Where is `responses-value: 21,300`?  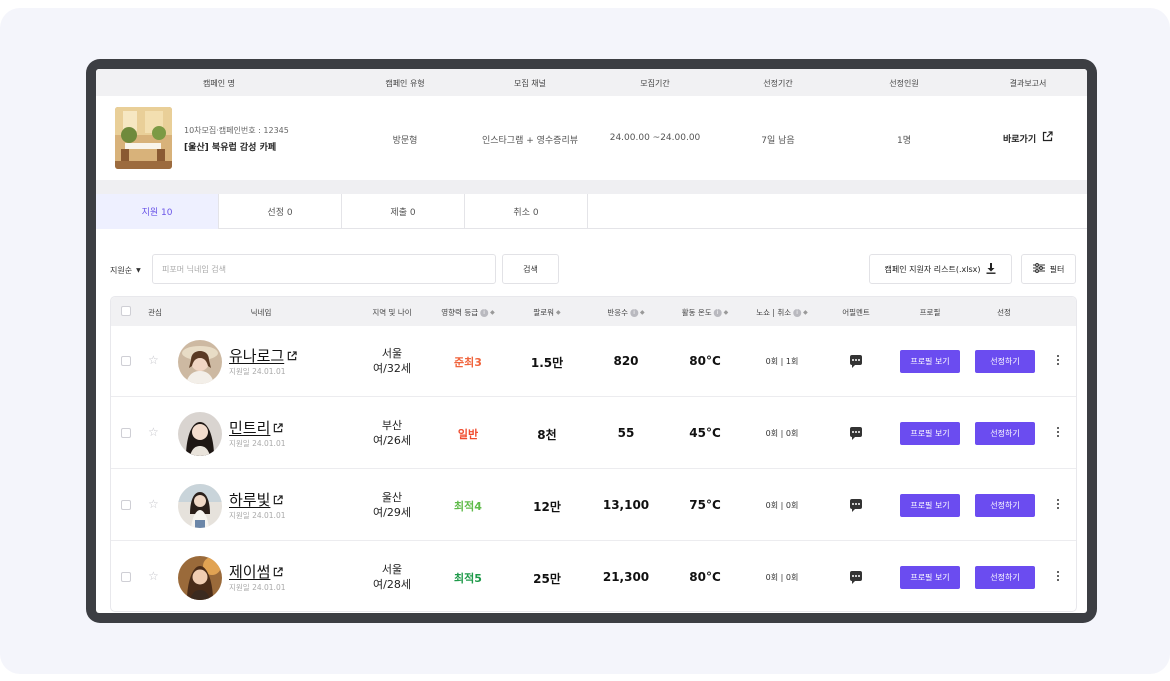 responses-value: 21,300 is located at coordinates (626, 577).